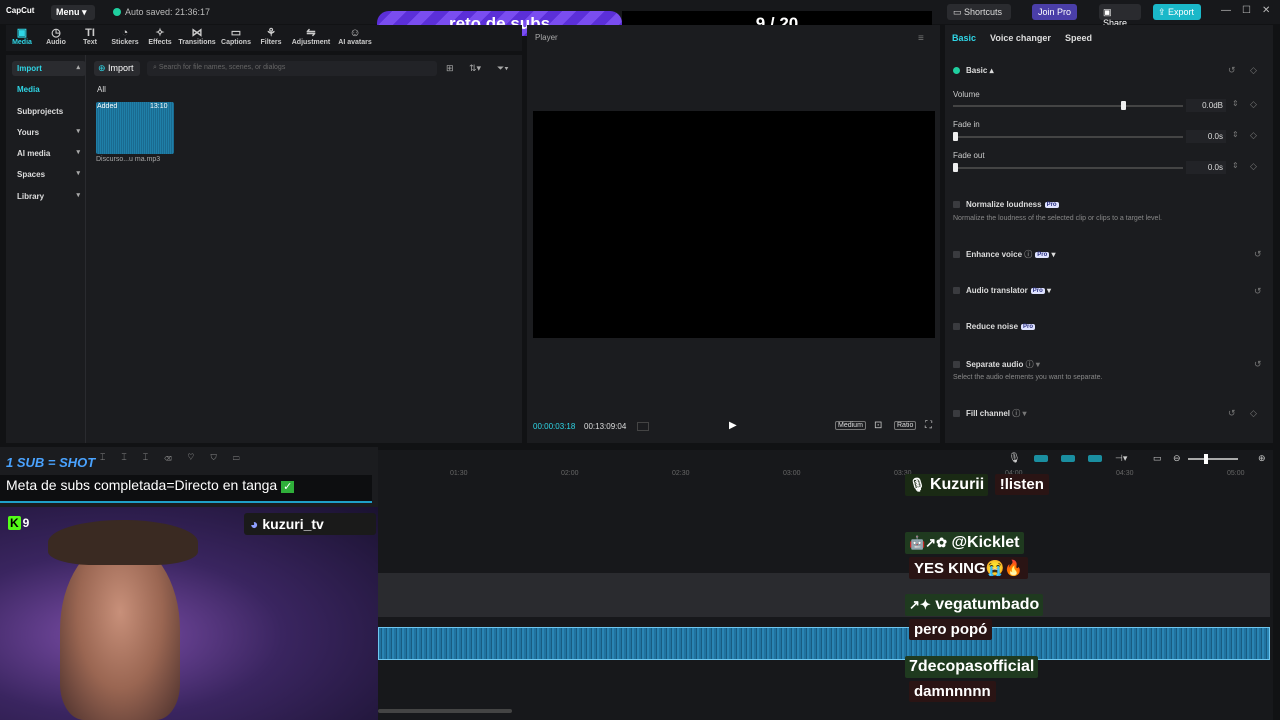 The width and height of the screenshot is (1280, 720). What do you see at coordinates (1054, 12) in the screenshot?
I see `join-pro-button: Join Pro` at bounding box center [1054, 12].